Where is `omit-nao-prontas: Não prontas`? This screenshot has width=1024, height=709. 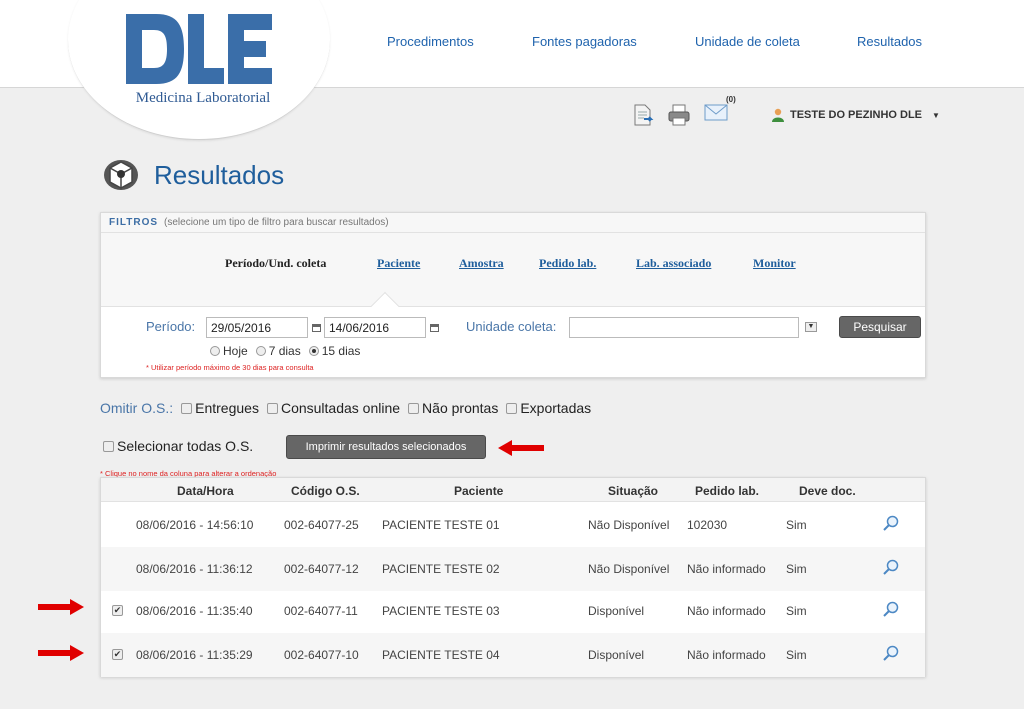 omit-nao-prontas: Não prontas is located at coordinates (453, 408).